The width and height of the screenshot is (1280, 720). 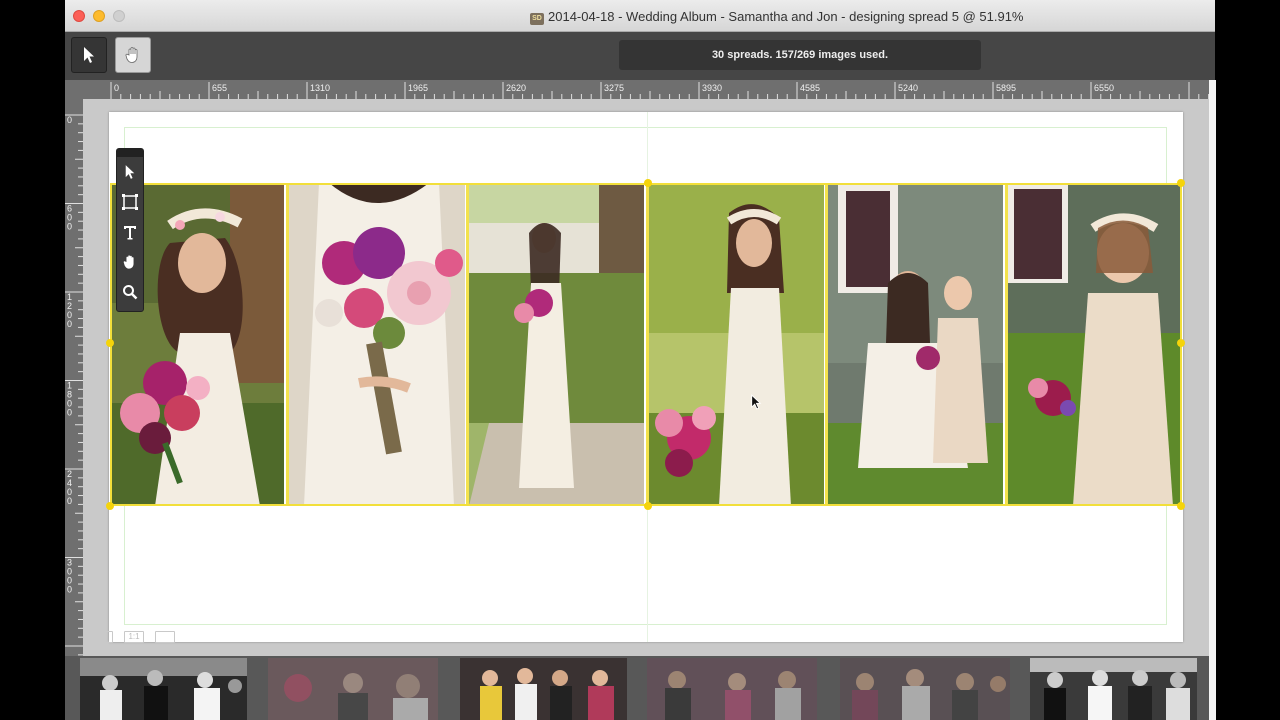 I want to click on ruler-tick-label: 3275, so click(x=614, y=88).